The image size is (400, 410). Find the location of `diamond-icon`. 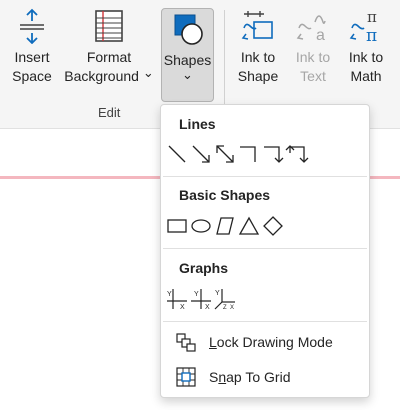

diamond-icon is located at coordinates (273, 226).